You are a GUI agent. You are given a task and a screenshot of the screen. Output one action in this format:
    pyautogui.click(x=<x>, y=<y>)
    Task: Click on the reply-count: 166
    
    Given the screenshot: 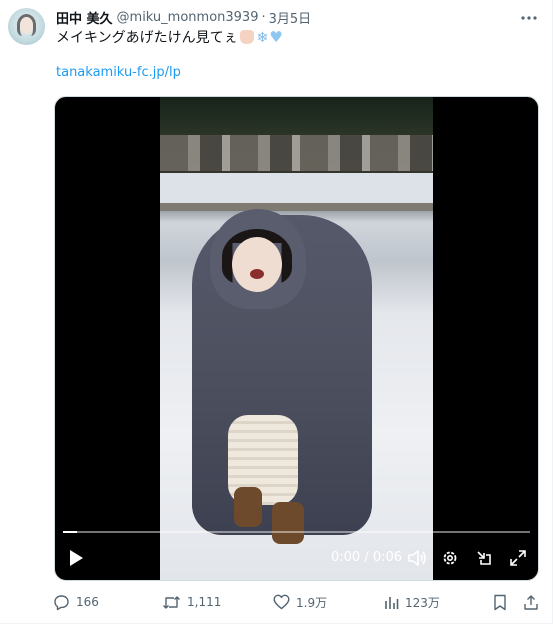 What is the action you would take?
    pyautogui.click(x=87, y=602)
    